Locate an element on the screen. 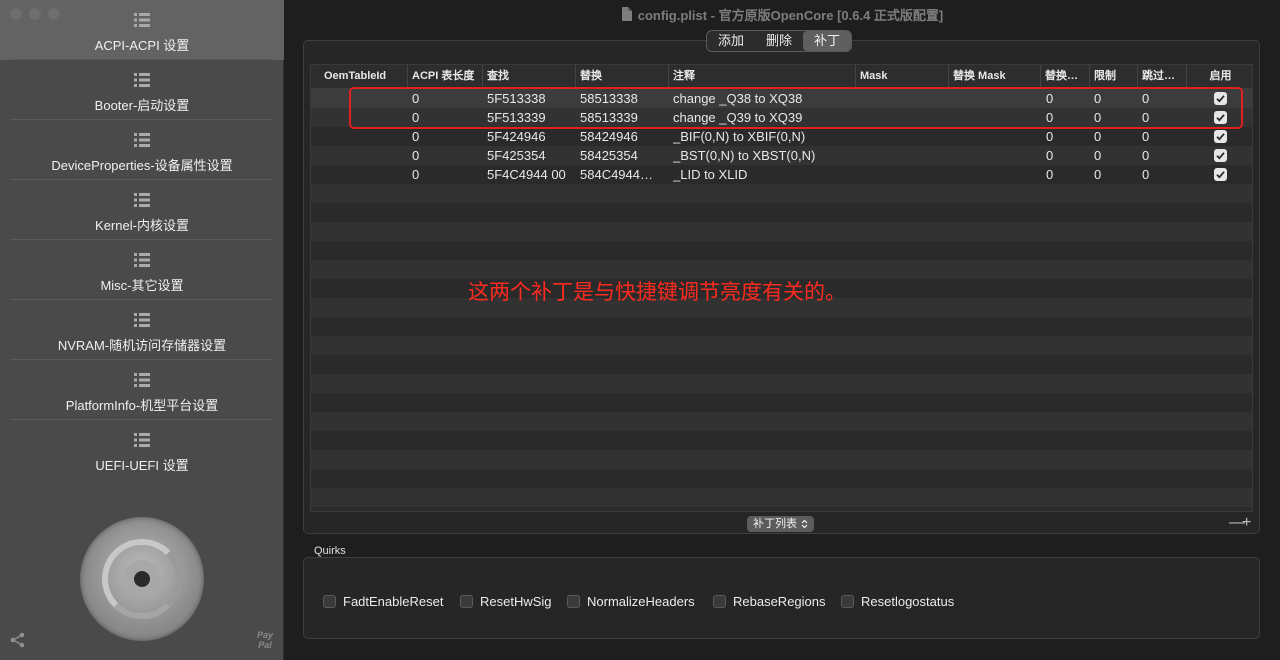 This screenshot has height=660, width=1280. zoom-window-button is located at coordinates (54, 14).